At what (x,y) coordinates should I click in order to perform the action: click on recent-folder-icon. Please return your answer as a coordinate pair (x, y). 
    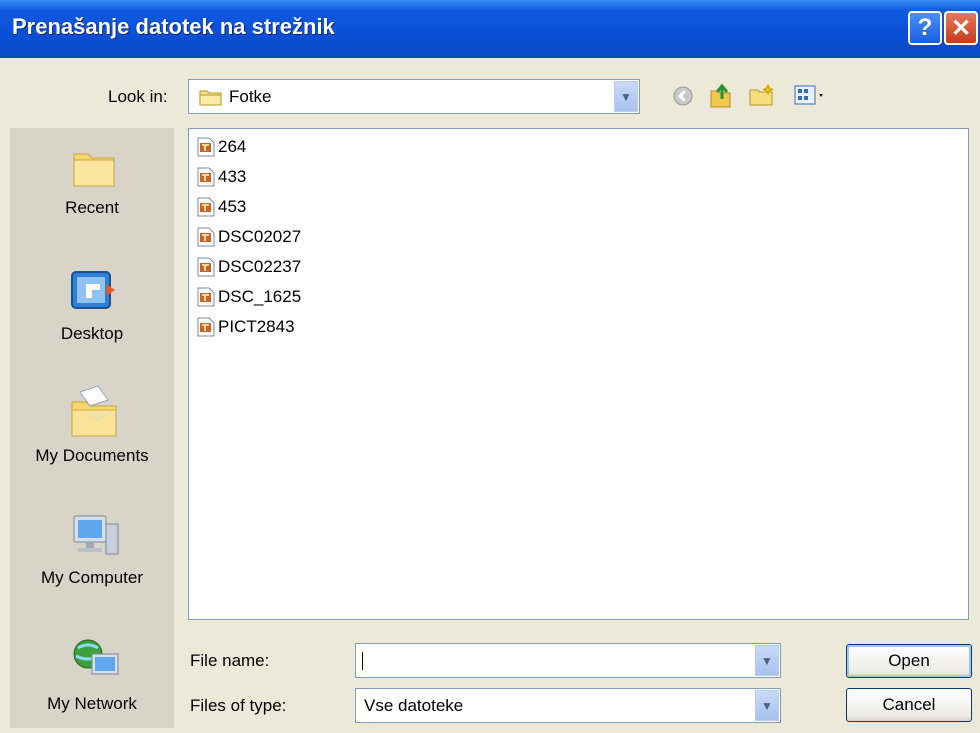
    Looking at the image, I should click on (94, 169).